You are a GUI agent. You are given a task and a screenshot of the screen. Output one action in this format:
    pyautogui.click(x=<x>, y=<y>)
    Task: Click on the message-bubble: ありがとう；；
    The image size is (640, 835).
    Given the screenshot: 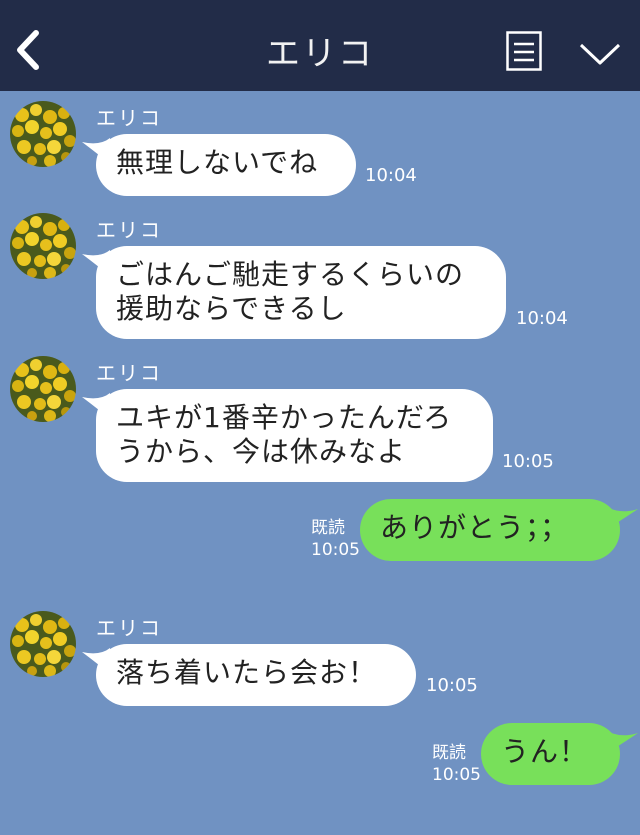 What is the action you would take?
    pyautogui.click(x=490, y=530)
    